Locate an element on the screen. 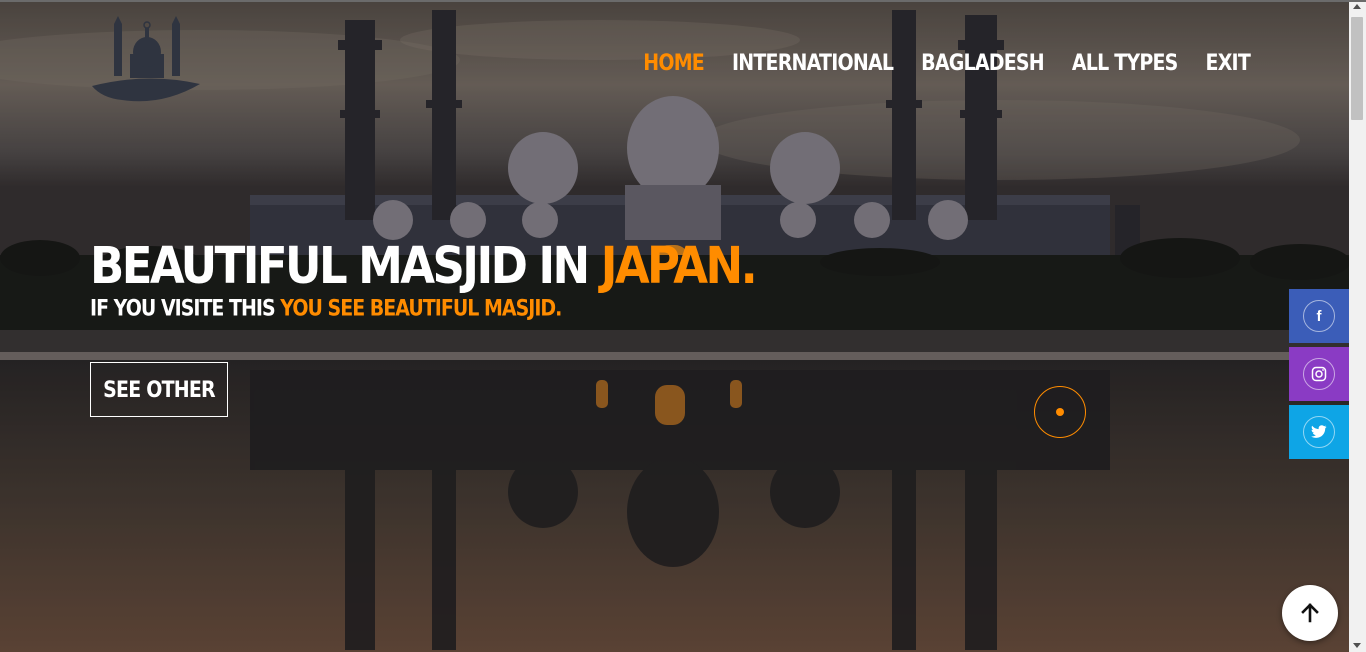 Image resolution: width=1366 pixels, height=652 pixels. see-other-button: SEE OTHER is located at coordinates (159, 389).